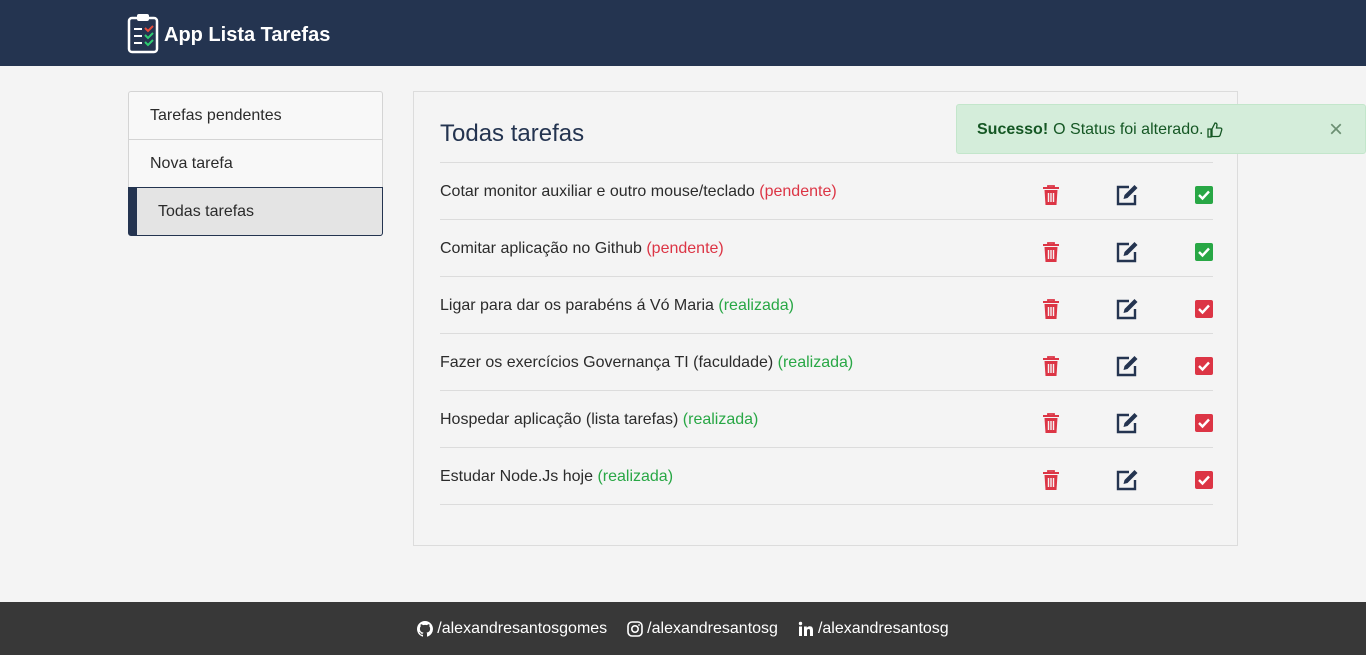 Image resolution: width=1366 pixels, height=655 pixels. I want to click on task-text: Comitar aplicação no Github (pendente), so click(582, 249).